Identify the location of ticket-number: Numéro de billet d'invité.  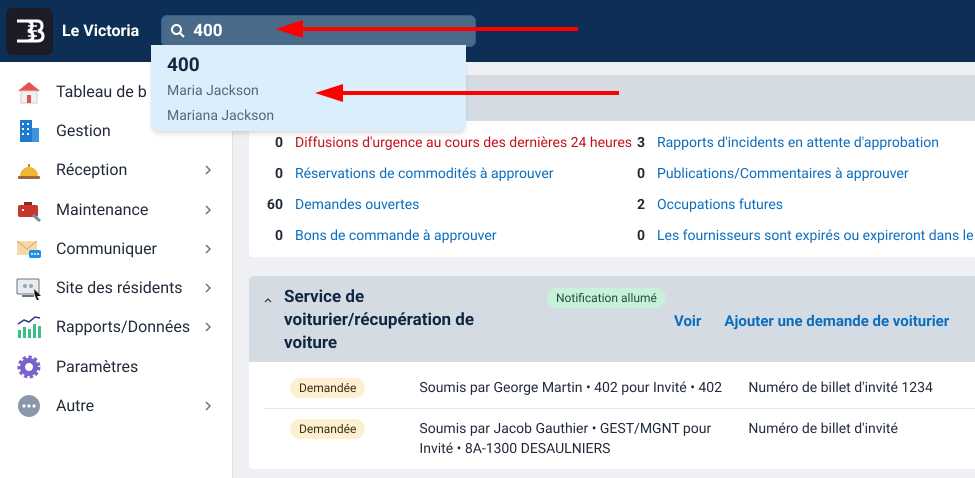
(823, 429).